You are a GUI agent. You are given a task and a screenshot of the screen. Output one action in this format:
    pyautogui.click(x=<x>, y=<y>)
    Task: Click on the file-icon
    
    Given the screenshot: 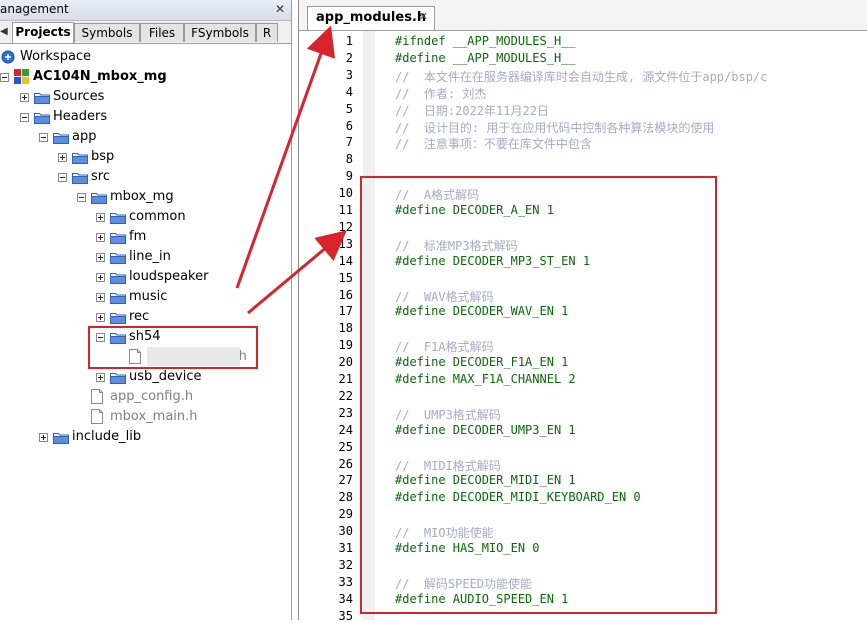 What is the action you would take?
    pyautogui.click(x=97, y=396)
    